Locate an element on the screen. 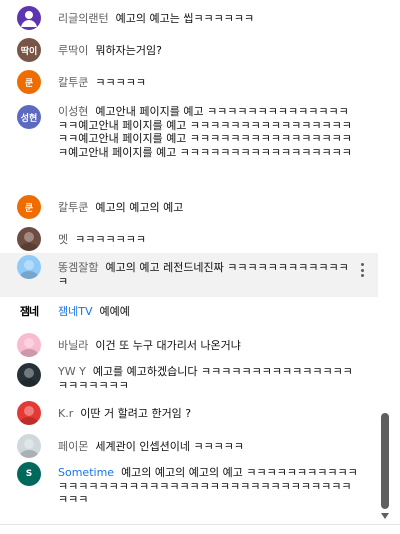  chat-message: 멧 ㅋㅋㅋㅋㅋㅋㅋ is located at coordinates (189, 239).